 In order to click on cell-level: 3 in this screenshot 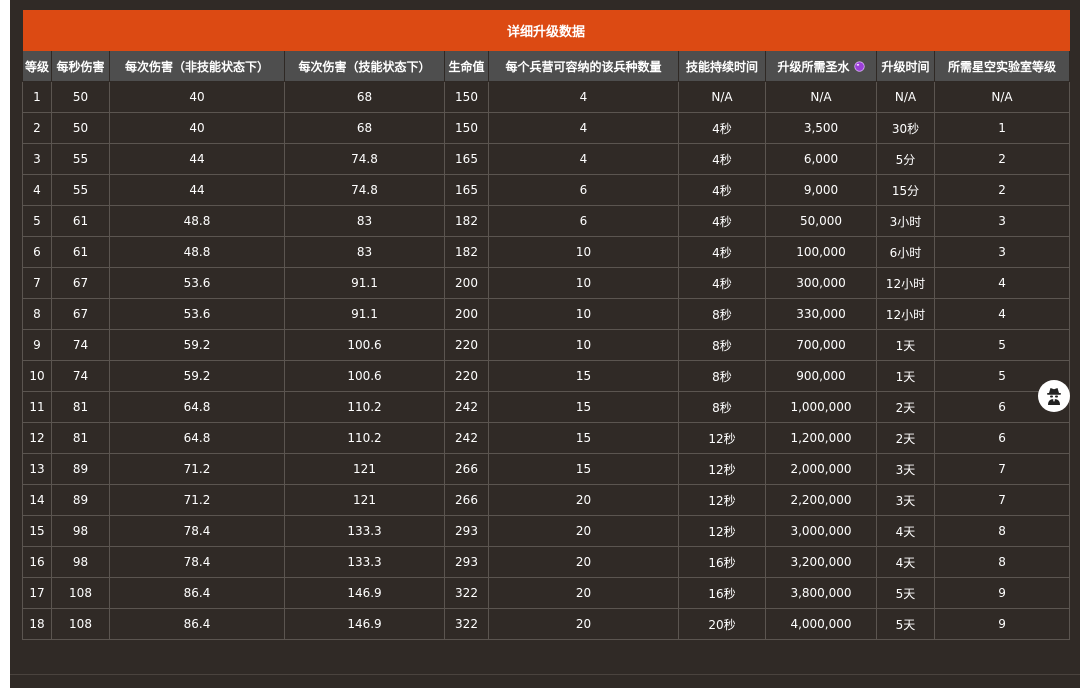, I will do `click(37, 159)`.